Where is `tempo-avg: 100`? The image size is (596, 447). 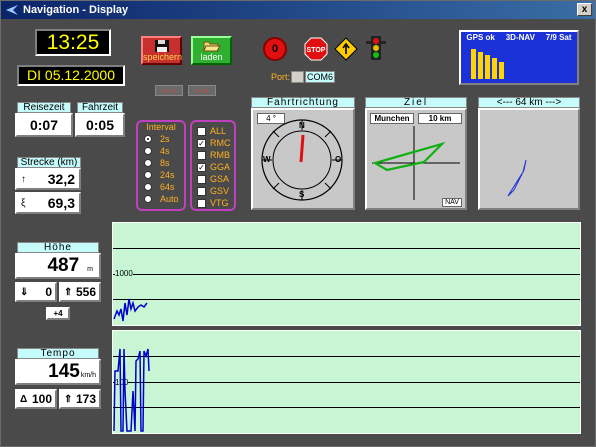 tempo-avg: 100 is located at coordinates (41, 399).